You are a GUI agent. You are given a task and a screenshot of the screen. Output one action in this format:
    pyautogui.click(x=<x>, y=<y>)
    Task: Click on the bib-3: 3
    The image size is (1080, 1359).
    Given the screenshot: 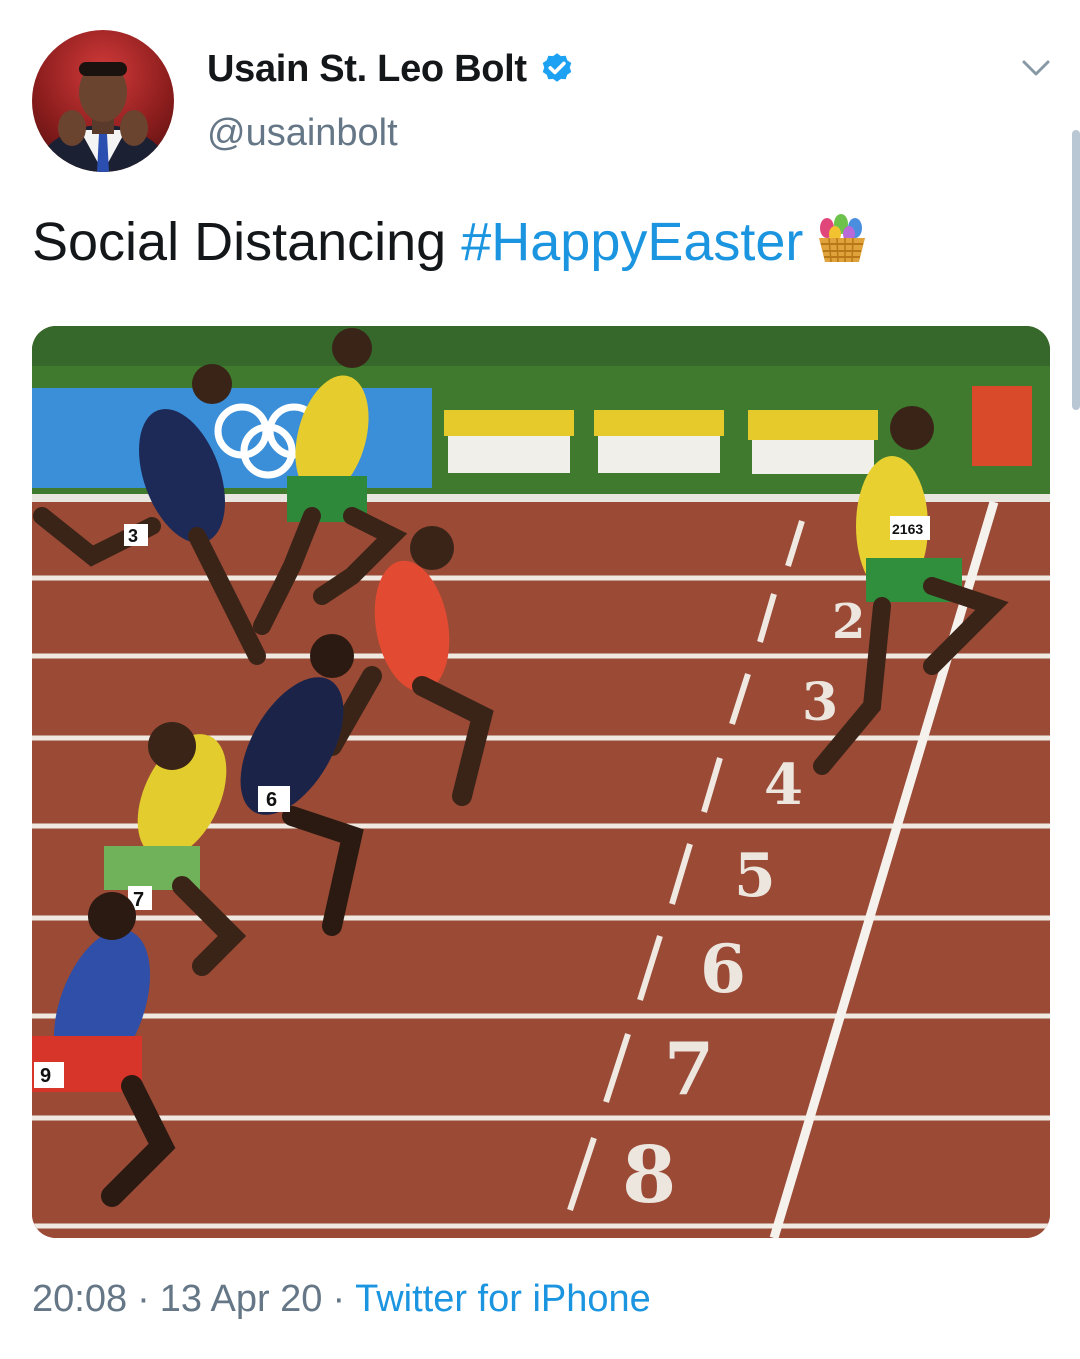 What is the action you would take?
    pyautogui.click(x=133, y=536)
    